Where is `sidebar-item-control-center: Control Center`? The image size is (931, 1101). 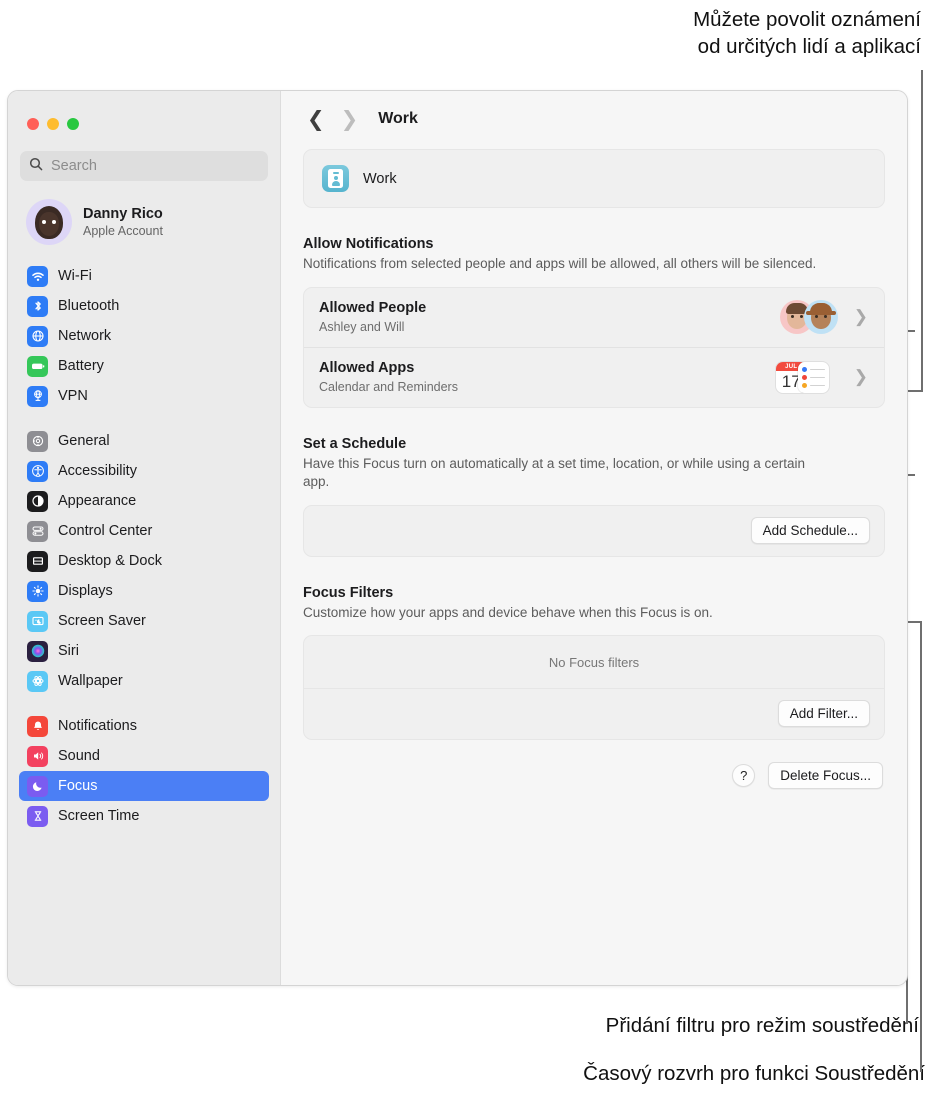
sidebar-item-control-center: Control Center is located at coordinates (144, 531).